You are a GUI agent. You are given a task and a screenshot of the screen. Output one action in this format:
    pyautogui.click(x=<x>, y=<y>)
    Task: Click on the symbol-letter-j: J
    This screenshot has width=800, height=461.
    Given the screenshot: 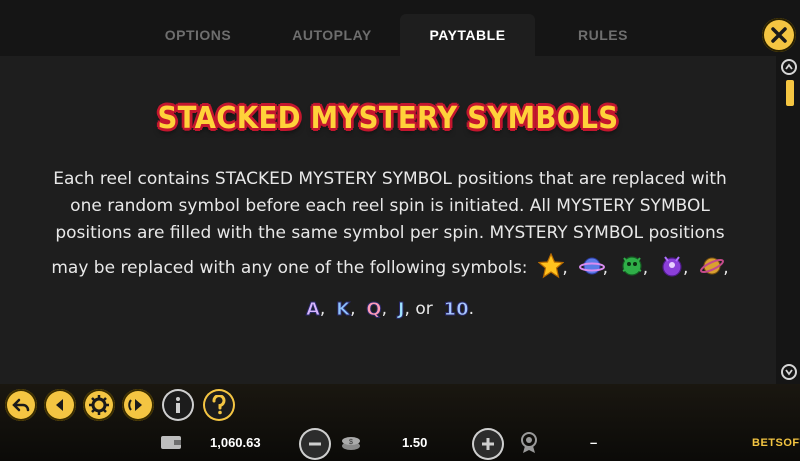 What is the action you would take?
    pyautogui.click(x=401, y=310)
    